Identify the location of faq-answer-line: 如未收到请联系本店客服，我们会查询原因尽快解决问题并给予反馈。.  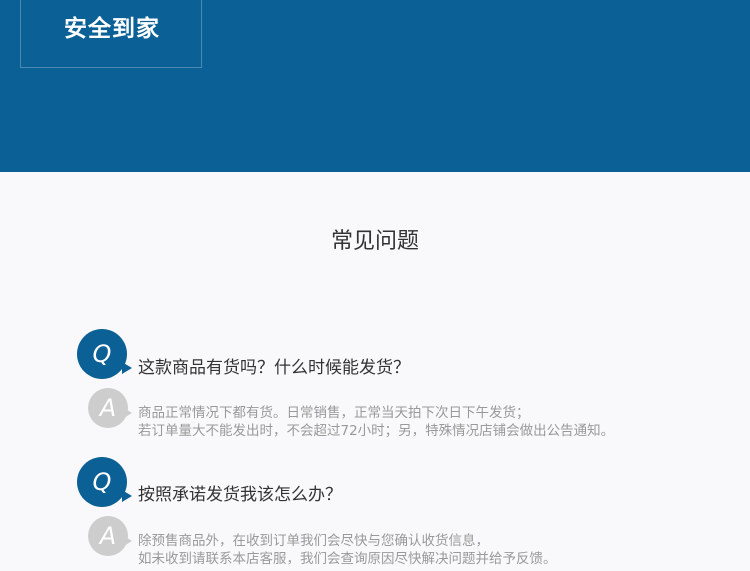
(347, 559).